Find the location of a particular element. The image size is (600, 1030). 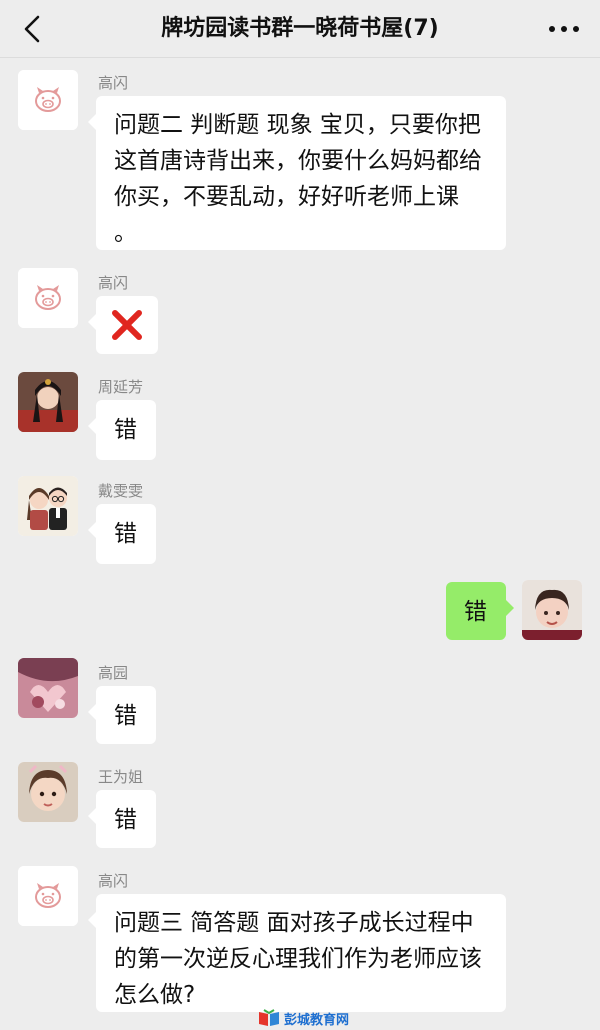

sender-name: 戴雯雯 is located at coordinates (121, 491).